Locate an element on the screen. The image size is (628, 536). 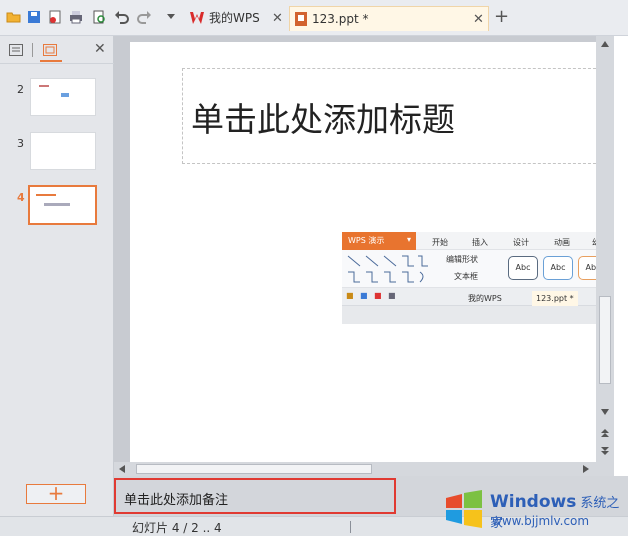
embedded-menu-item: 插入 is located at coordinates (480, 242).